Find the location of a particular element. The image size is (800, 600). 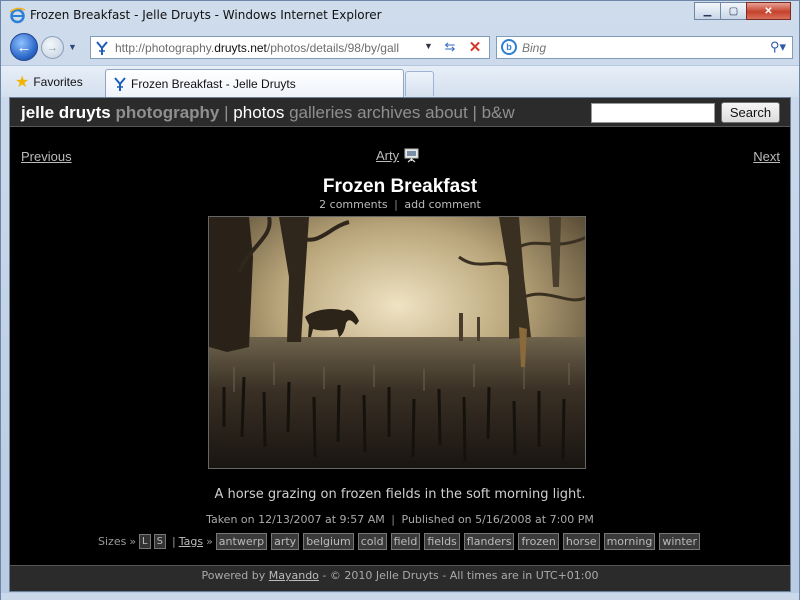

refresh-icon: ⇆ is located at coordinates (450, 48).